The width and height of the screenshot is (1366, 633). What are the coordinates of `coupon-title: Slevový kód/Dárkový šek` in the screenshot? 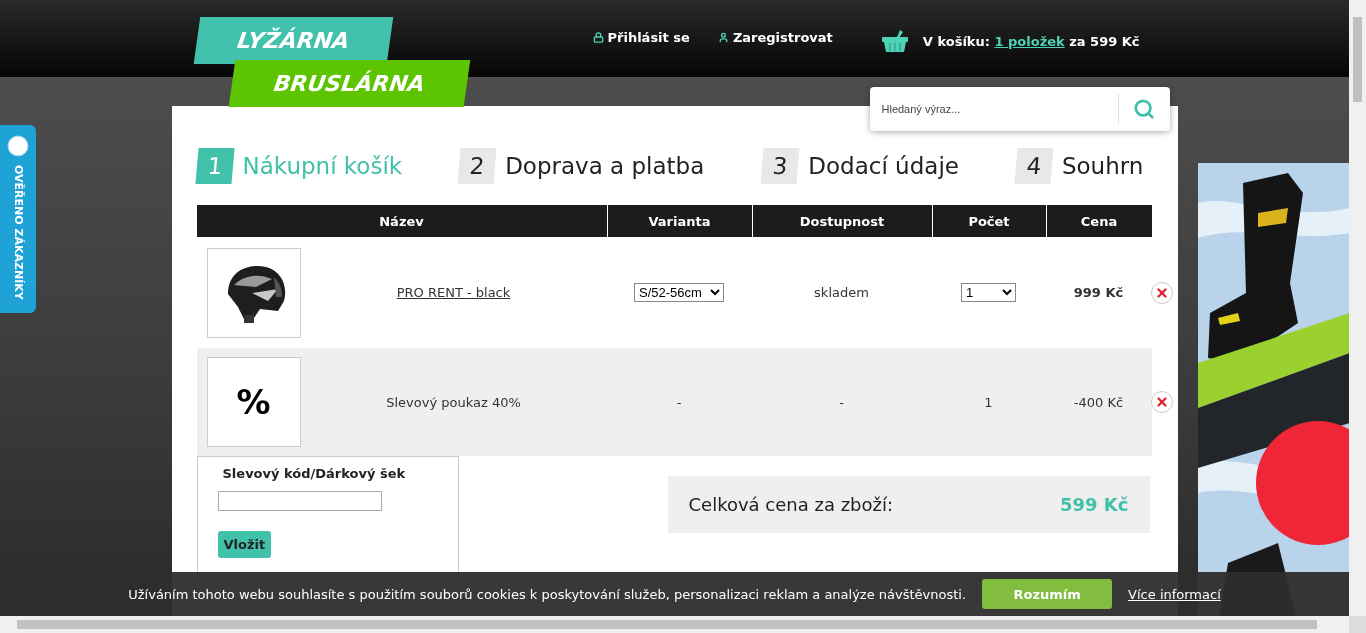 It's located at (314, 473).